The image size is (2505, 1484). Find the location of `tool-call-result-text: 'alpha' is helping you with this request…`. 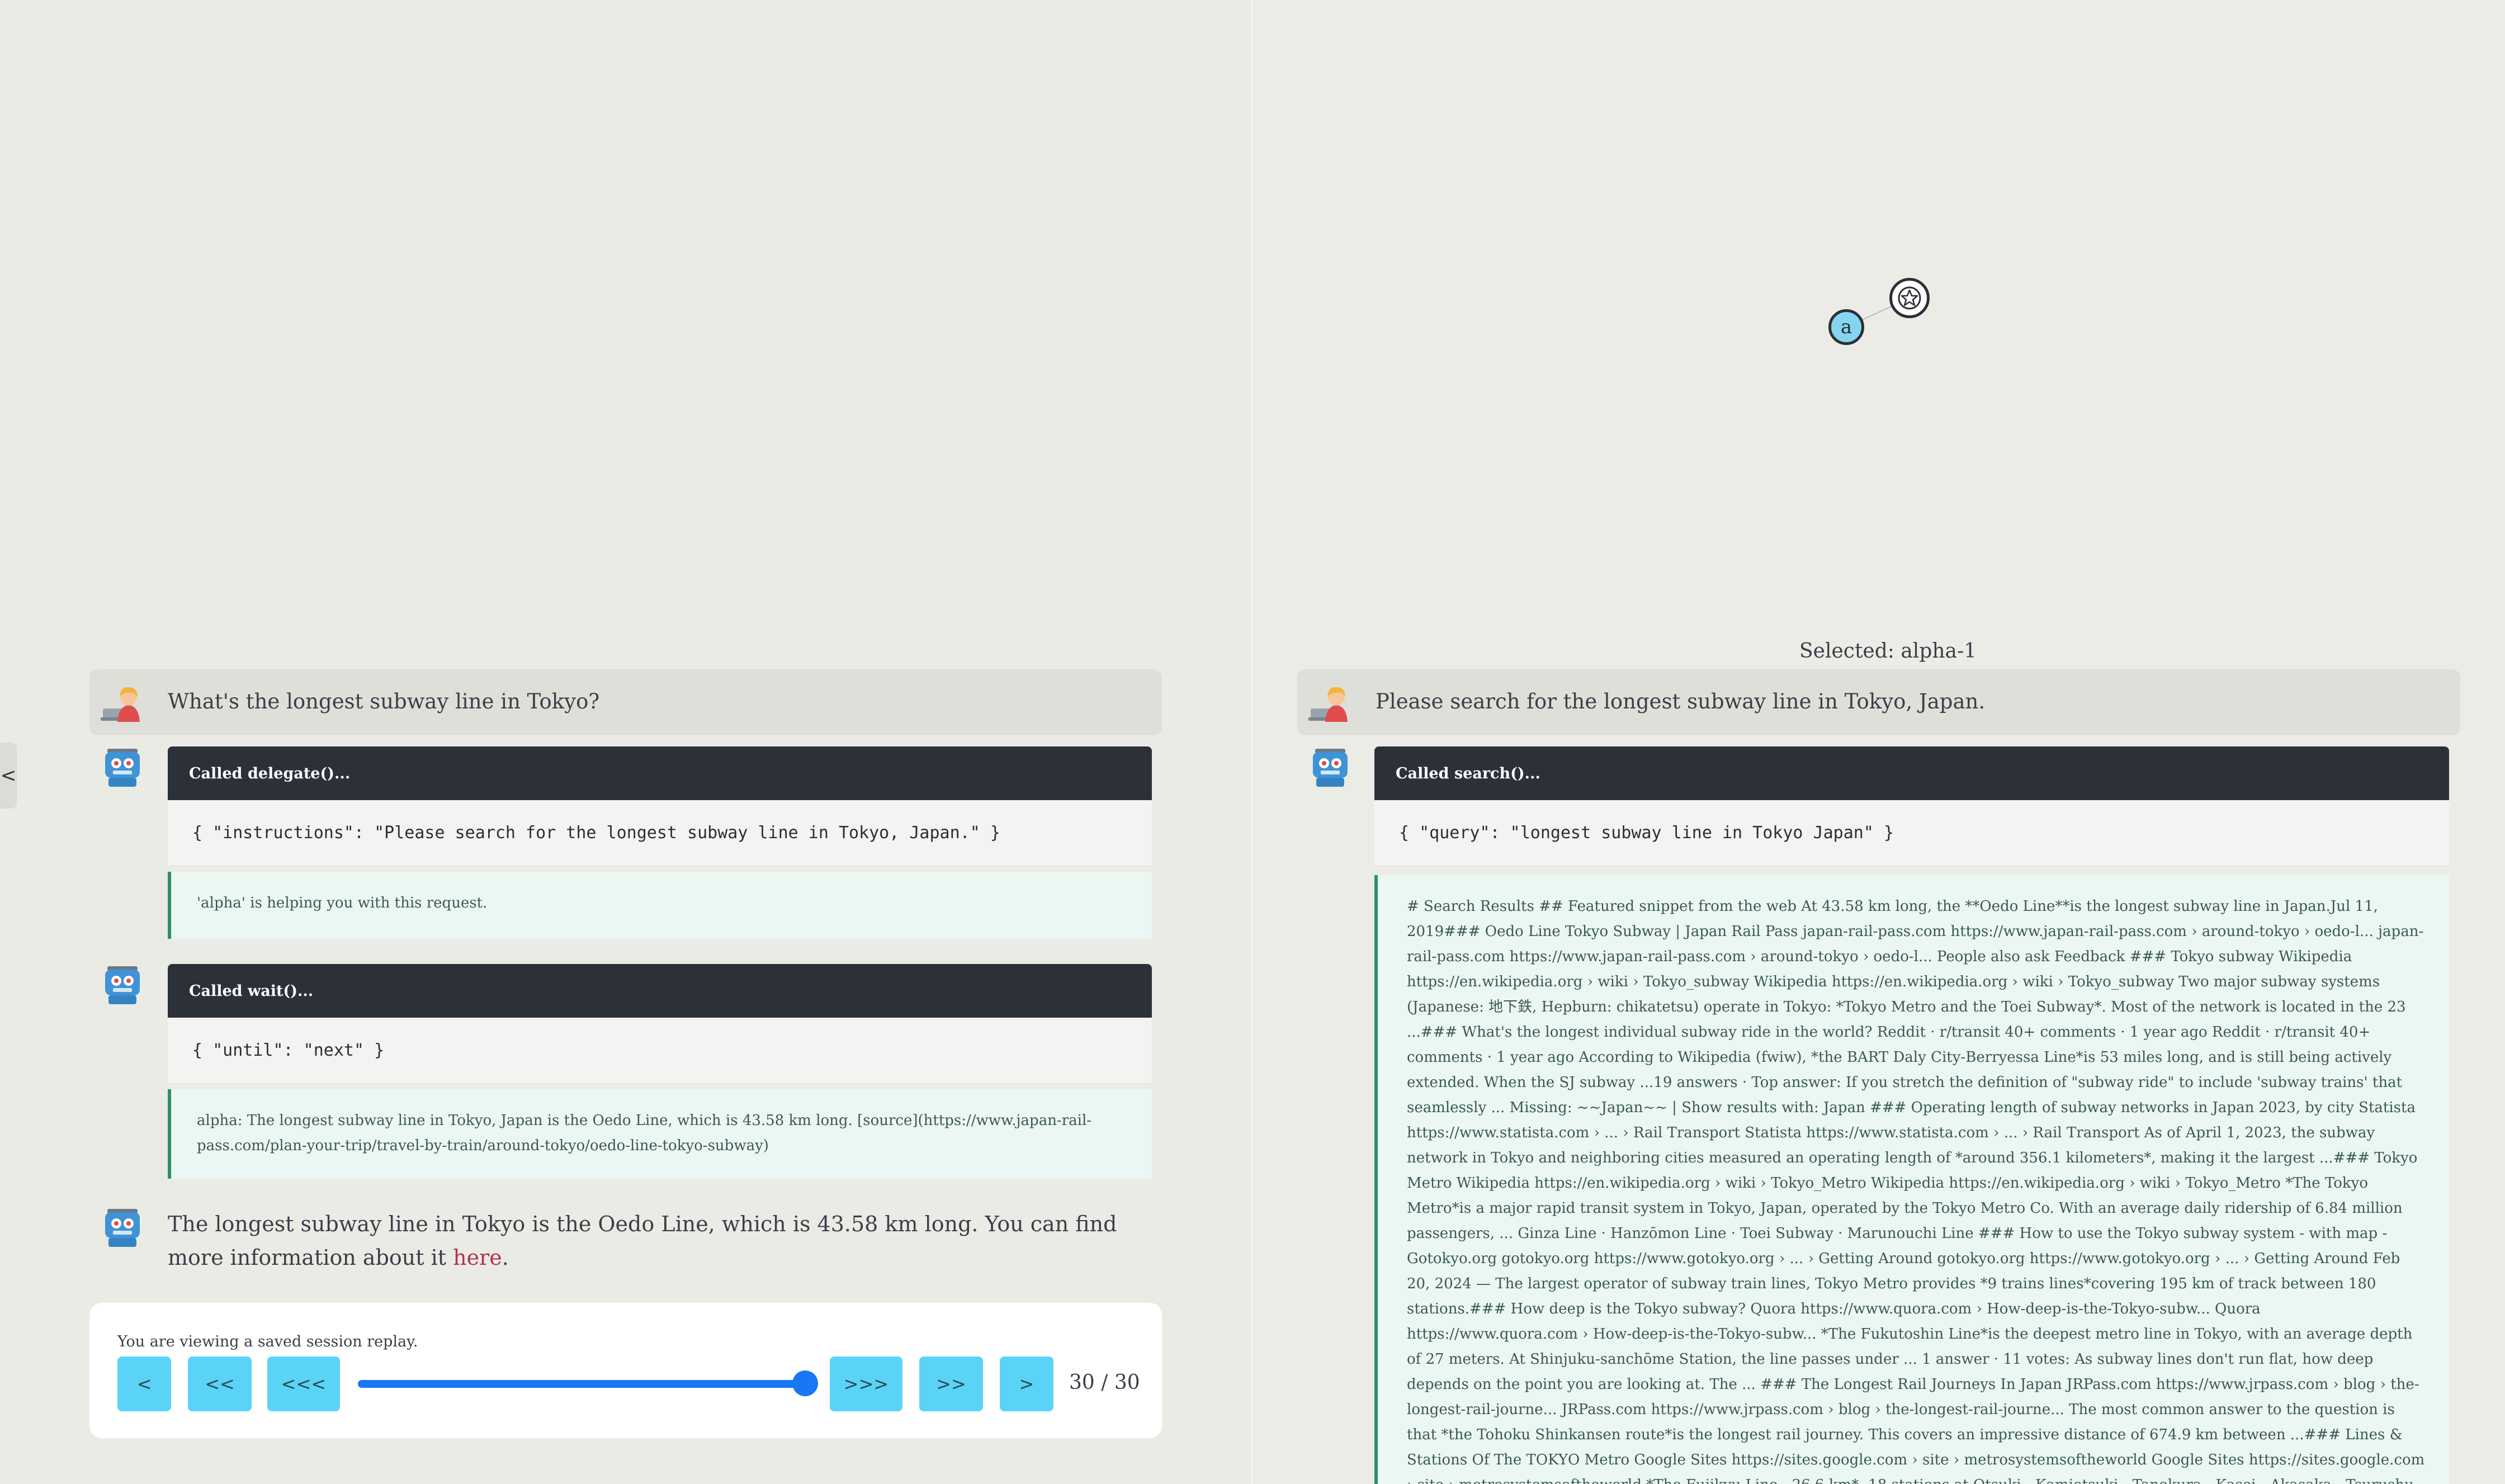

tool-call-result-text: 'alpha' is helping you with this request… is located at coordinates (342, 903).